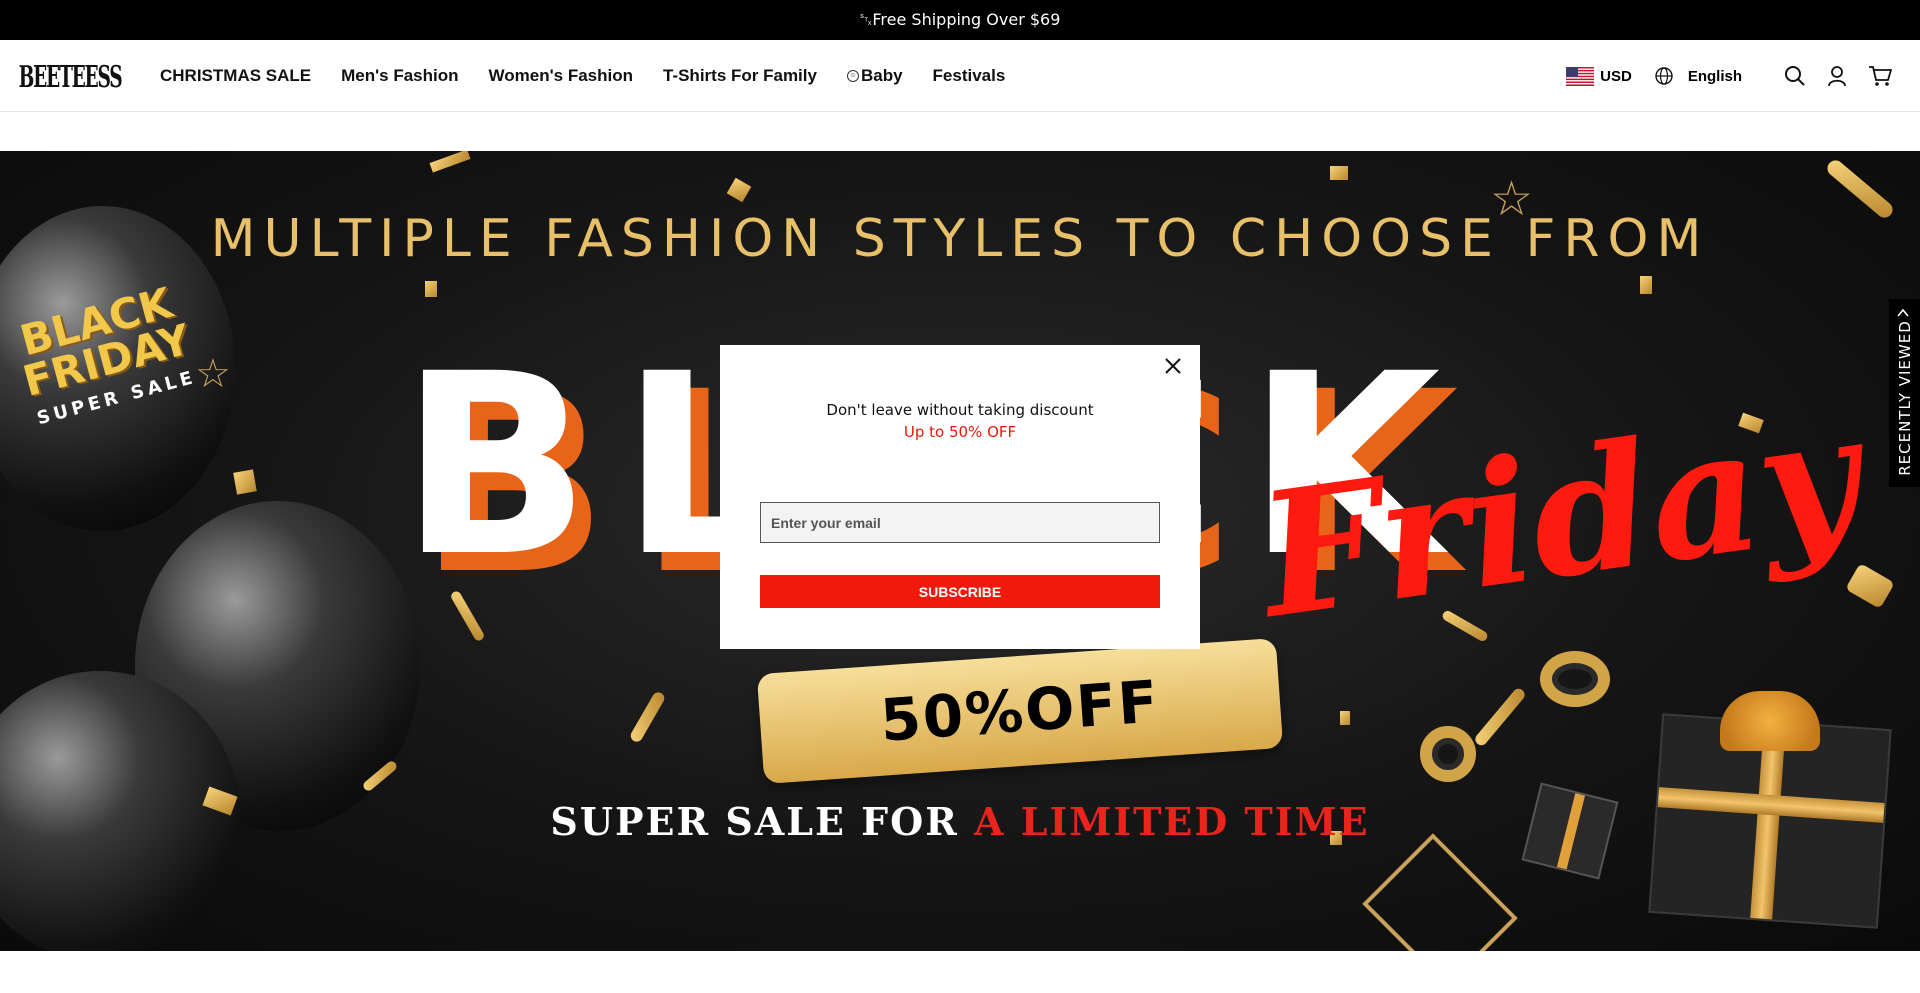  What do you see at coordinates (740, 76) in the screenshot?
I see `nav-item-t-shirts-for-family: T-Shirts For Family` at bounding box center [740, 76].